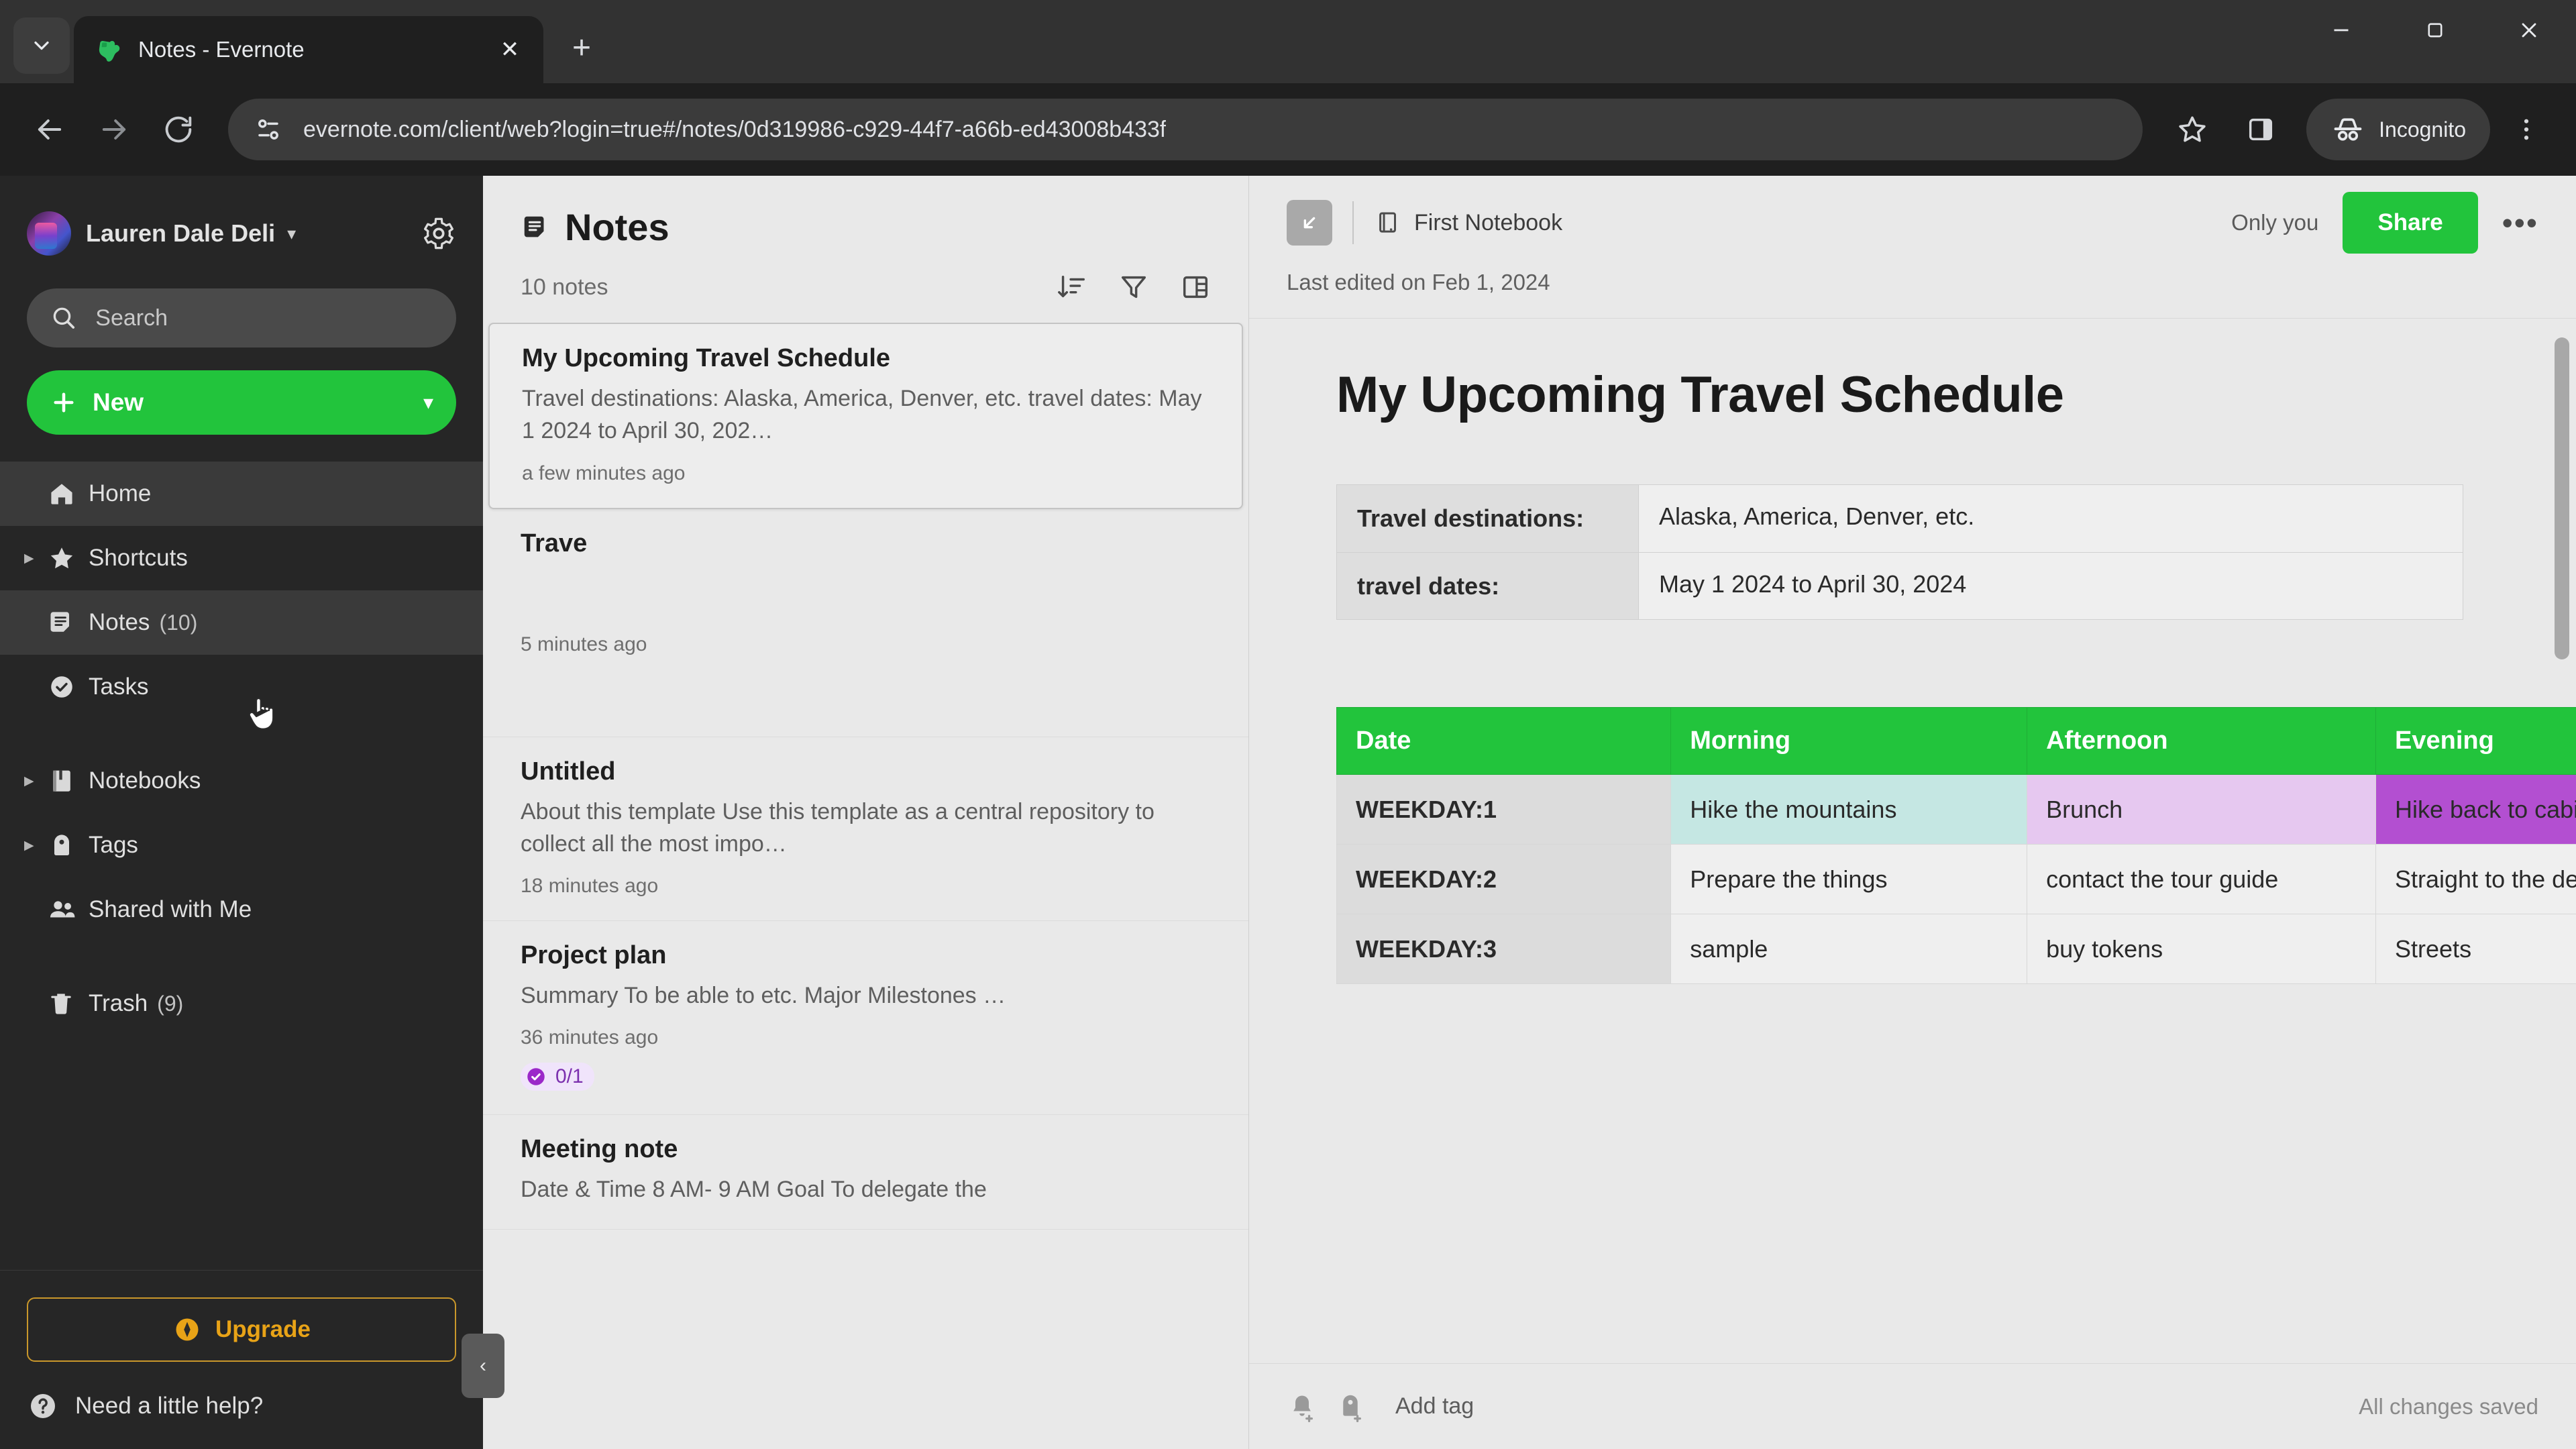 The height and width of the screenshot is (1449, 2576). Describe the element at coordinates (1487, 518) in the screenshot. I see `info-key: Travel destinations:` at that location.